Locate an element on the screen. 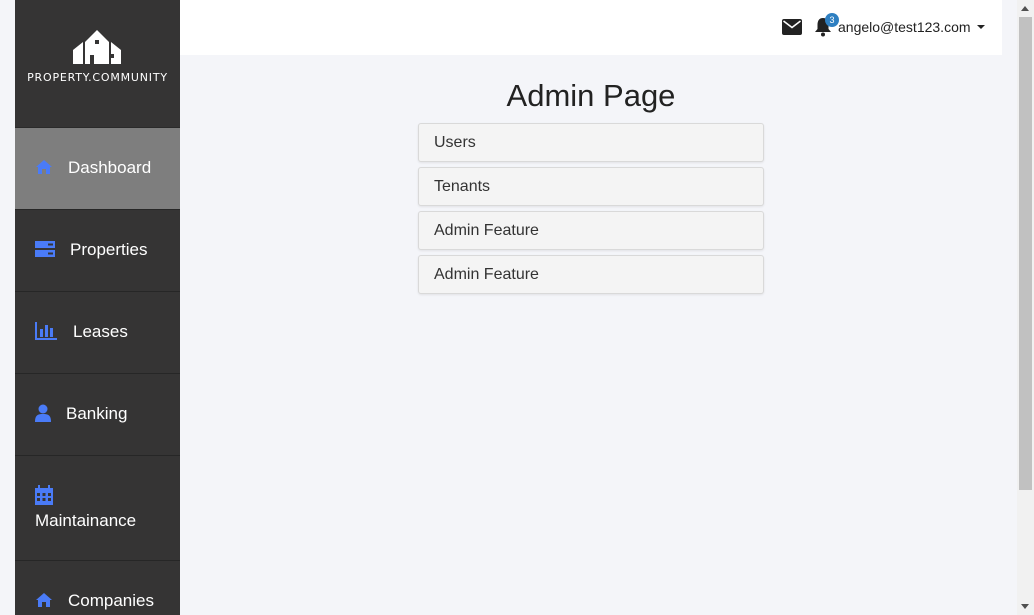 Image resolution: width=1034 pixels, height=615 pixels. sidebar-item-dashboard: Dashboard is located at coordinates (97, 169).